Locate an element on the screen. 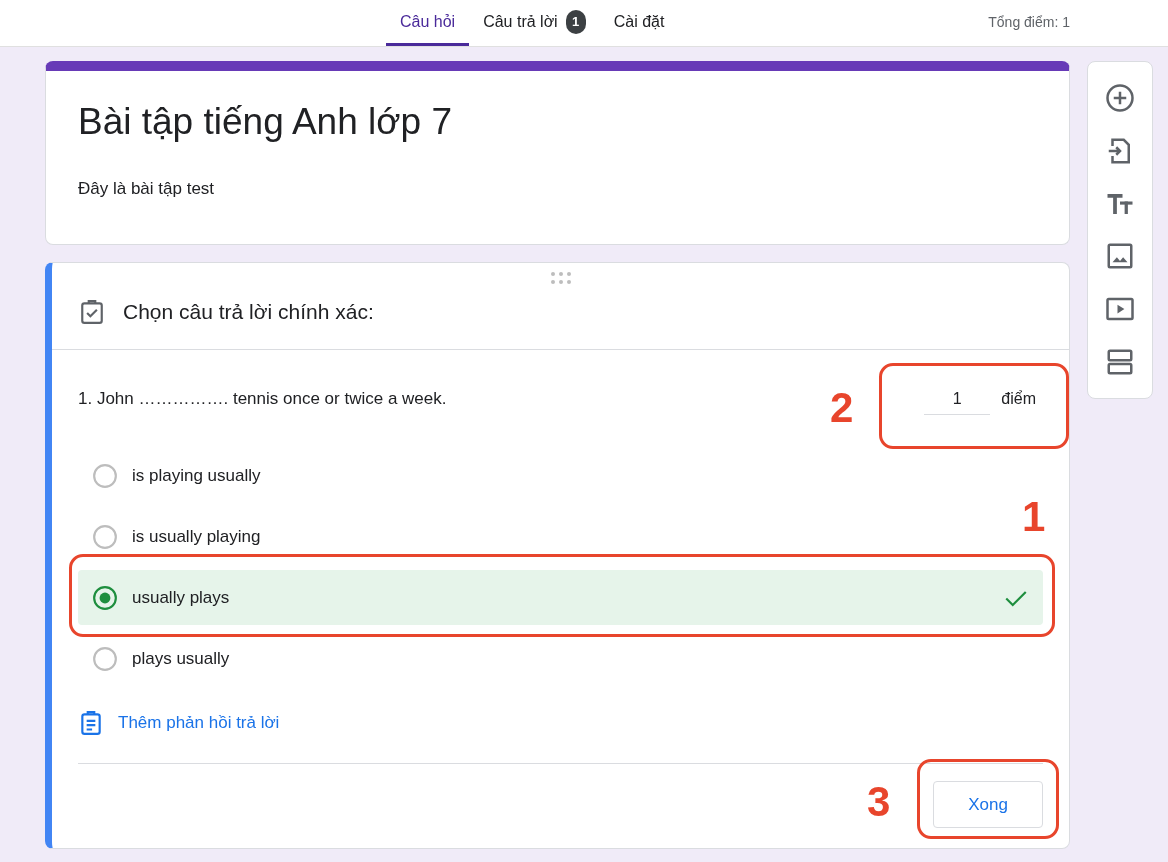 The height and width of the screenshot is (862, 1168). tab: Câu trả lời 1 is located at coordinates (534, 23).